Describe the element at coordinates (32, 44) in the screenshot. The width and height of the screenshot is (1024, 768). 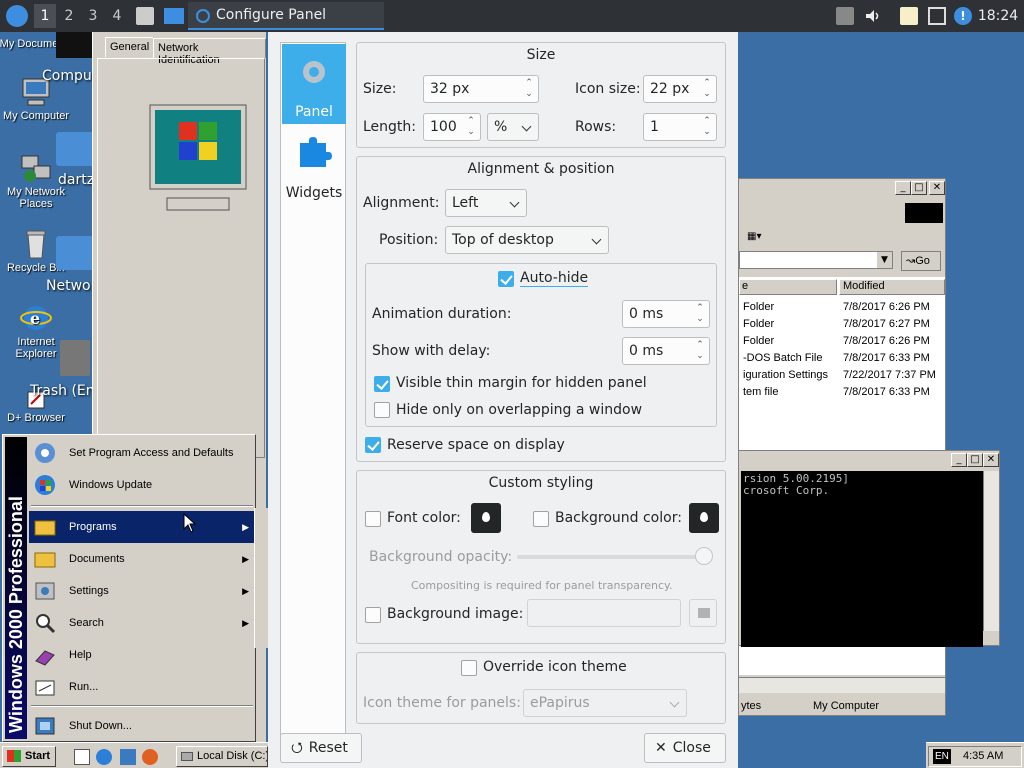
I see `desktop-icon-my-documents: My Docume` at that location.